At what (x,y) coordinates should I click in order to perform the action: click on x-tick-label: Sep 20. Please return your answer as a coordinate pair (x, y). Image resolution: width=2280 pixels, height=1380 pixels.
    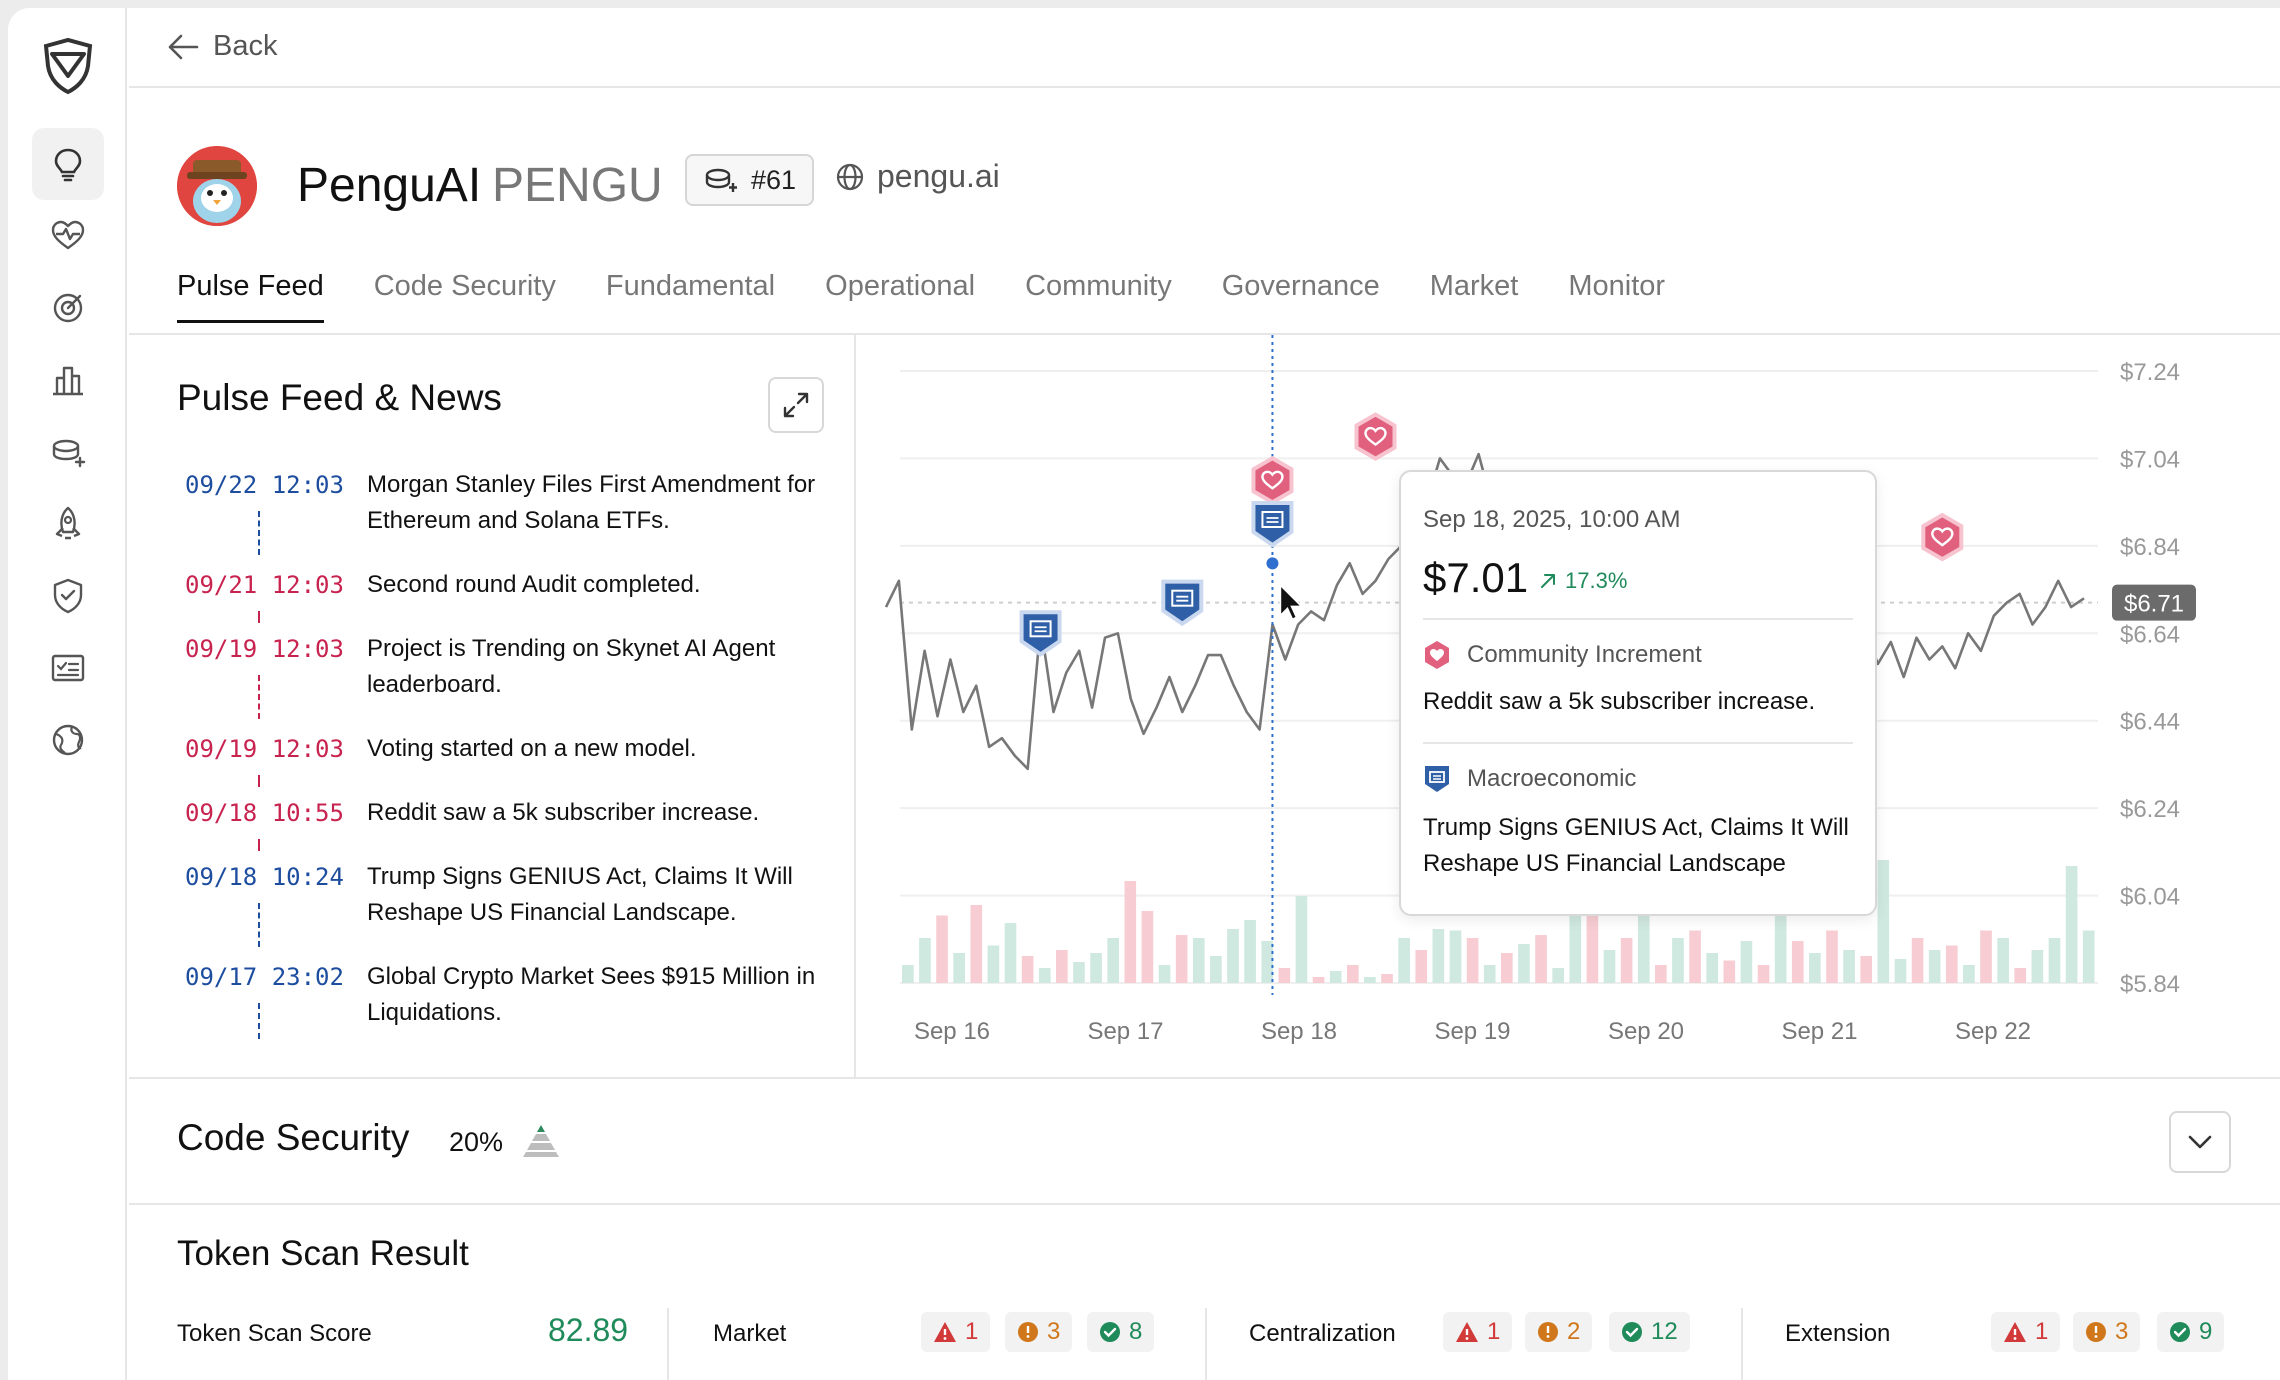
    Looking at the image, I should click on (1646, 1031).